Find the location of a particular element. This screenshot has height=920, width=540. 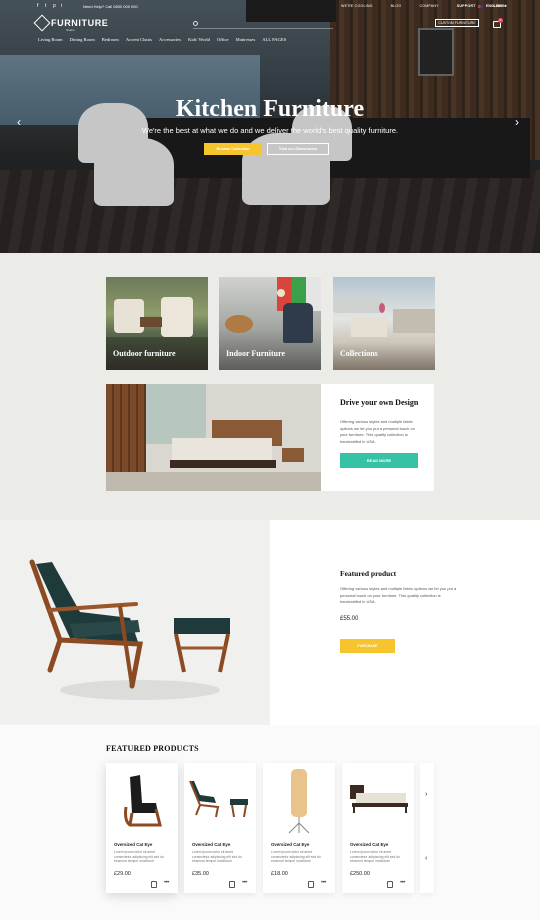

search-bar is located at coordinates (263, 24).